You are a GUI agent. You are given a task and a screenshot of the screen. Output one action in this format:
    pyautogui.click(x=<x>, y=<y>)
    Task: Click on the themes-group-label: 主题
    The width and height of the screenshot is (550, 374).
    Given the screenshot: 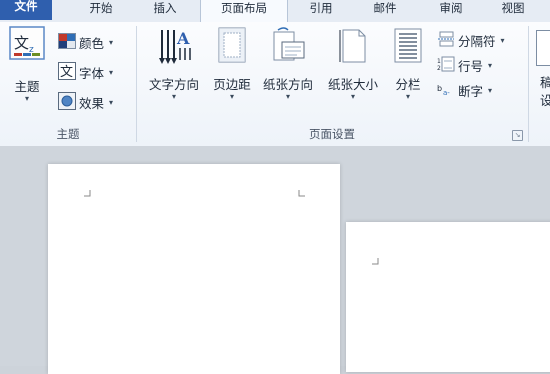 What is the action you would take?
    pyautogui.click(x=68, y=134)
    